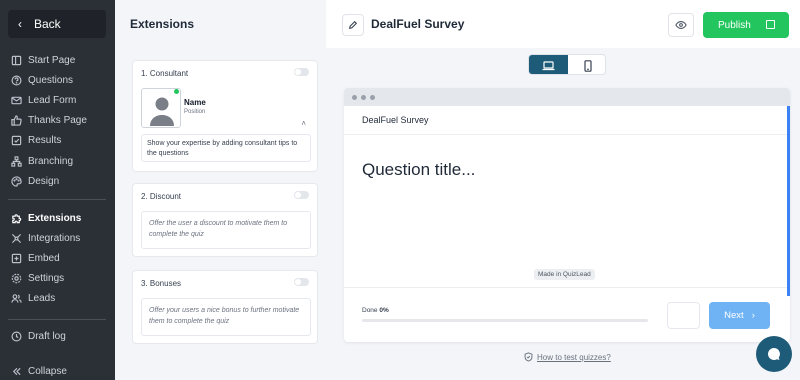  I want to click on chat-bubble-icon, so click(774, 354).